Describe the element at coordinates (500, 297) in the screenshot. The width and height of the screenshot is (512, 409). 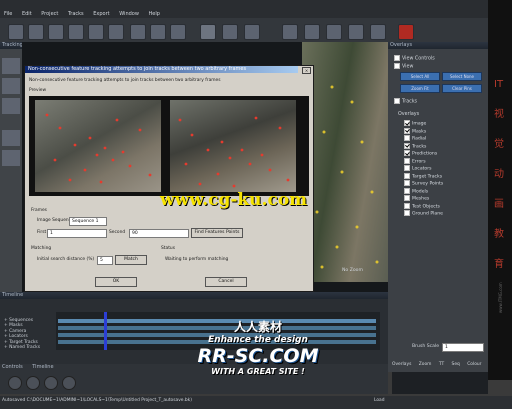
I see `side-watermark-url: www.ITMG.com` at that location.